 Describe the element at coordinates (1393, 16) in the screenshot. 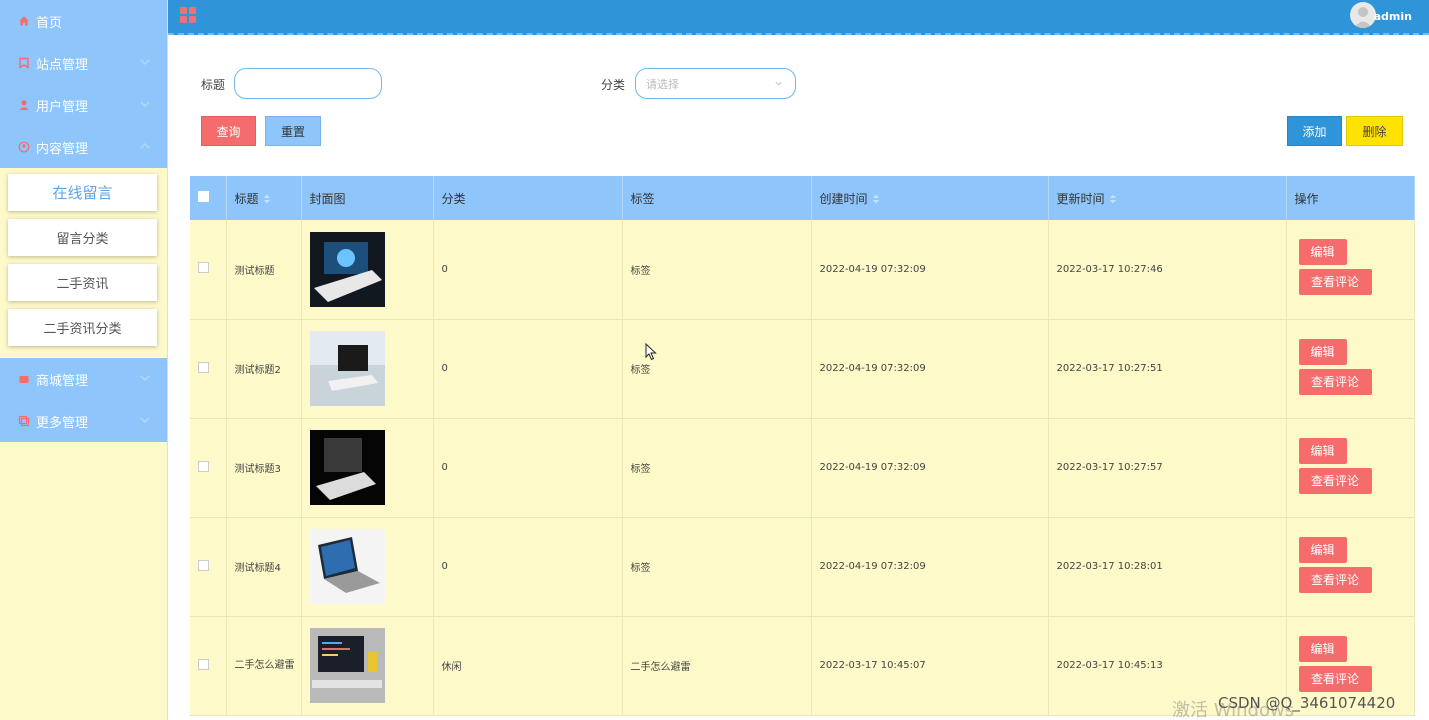

I see `username: admin` at that location.